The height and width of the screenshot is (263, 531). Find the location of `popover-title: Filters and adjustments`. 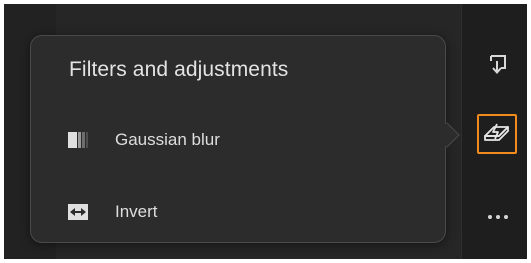

popover-title: Filters and adjustments is located at coordinates (179, 69).